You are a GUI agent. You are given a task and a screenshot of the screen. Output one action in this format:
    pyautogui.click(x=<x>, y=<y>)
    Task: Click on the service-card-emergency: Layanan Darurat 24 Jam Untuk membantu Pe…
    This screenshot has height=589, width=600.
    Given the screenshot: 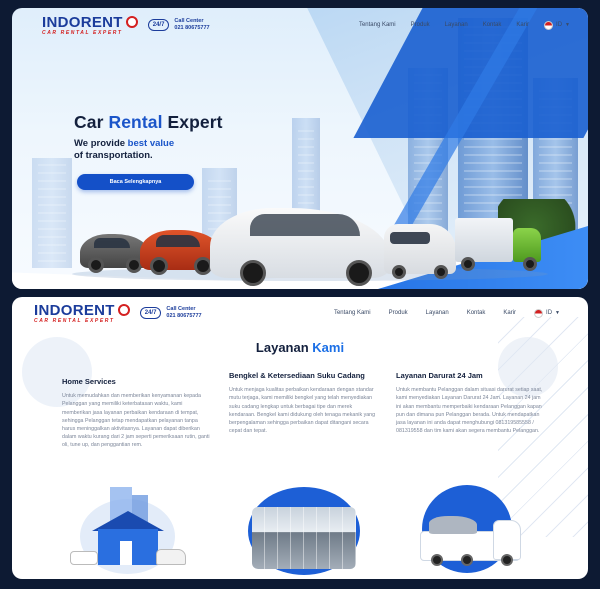 What is the action you would take?
    pyautogui.click(x=471, y=403)
    